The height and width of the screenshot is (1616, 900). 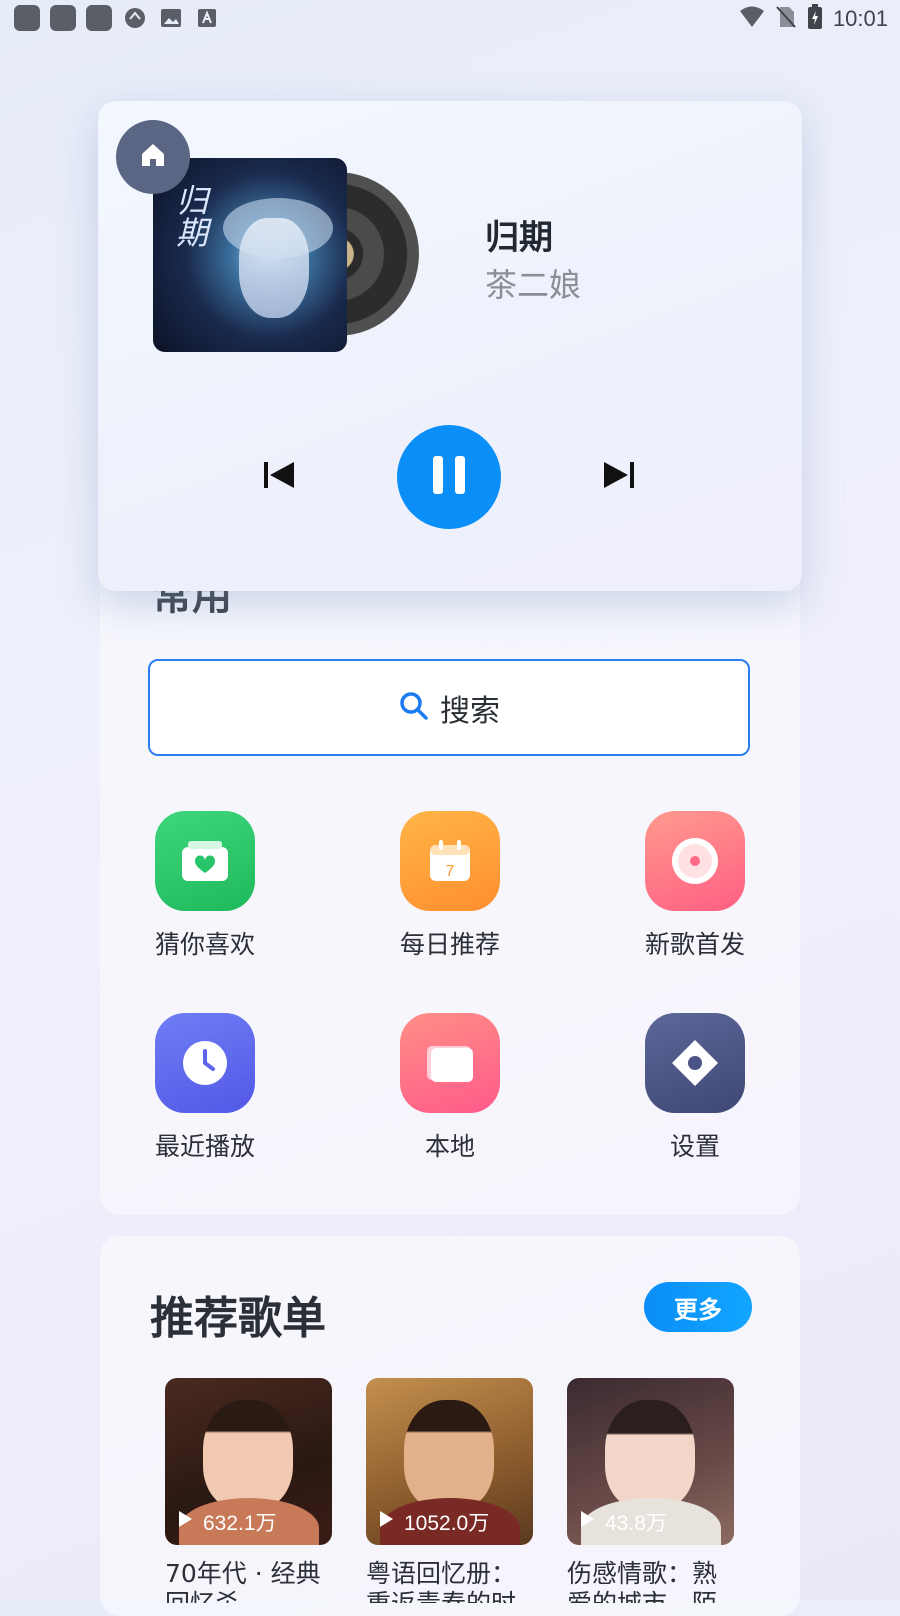 I want to click on home-icon, so click(x=153, y=157).